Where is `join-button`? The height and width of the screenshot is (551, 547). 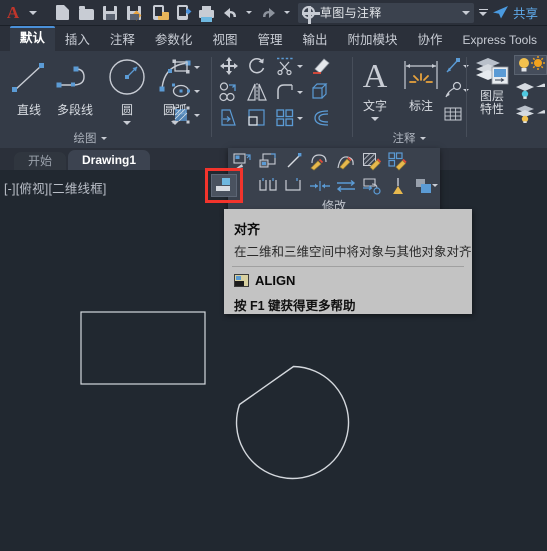 join-button is located at coordinates (320, 186).